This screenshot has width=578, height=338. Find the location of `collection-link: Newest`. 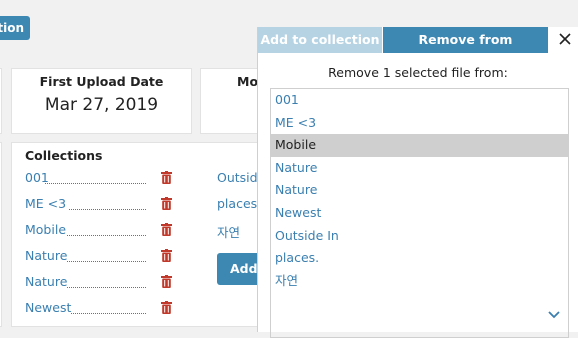

collection-link: Newest is located at coordinates (48, 307).